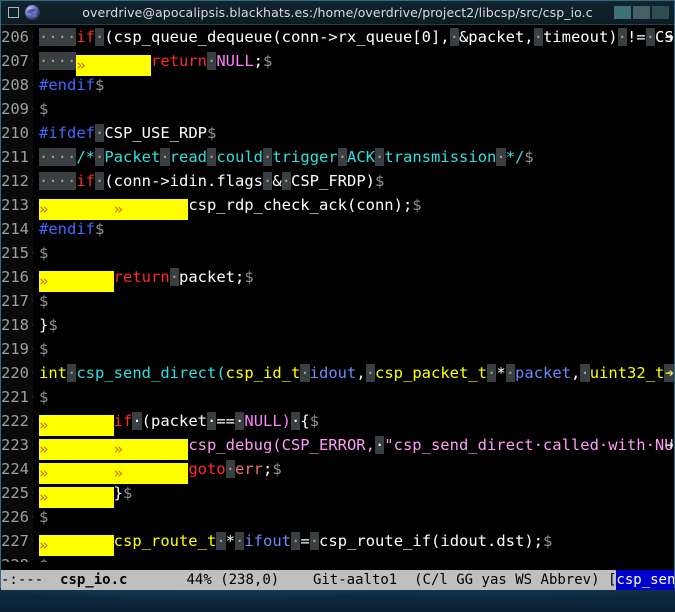  Describe the element at coordinates (216, 580) in the screenshot. I see `modeline-gap3` at that location.